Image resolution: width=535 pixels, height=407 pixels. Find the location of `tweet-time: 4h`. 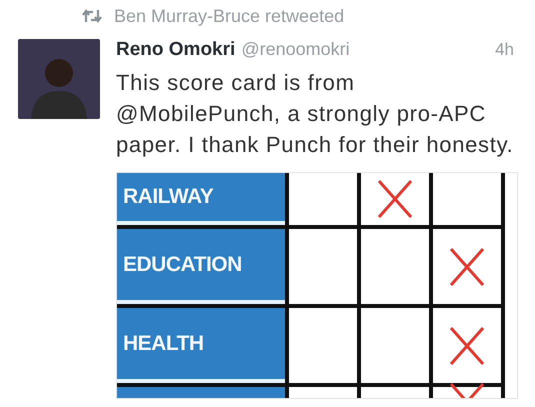

tweet-time: 4h is located at coordinates (505, 50).